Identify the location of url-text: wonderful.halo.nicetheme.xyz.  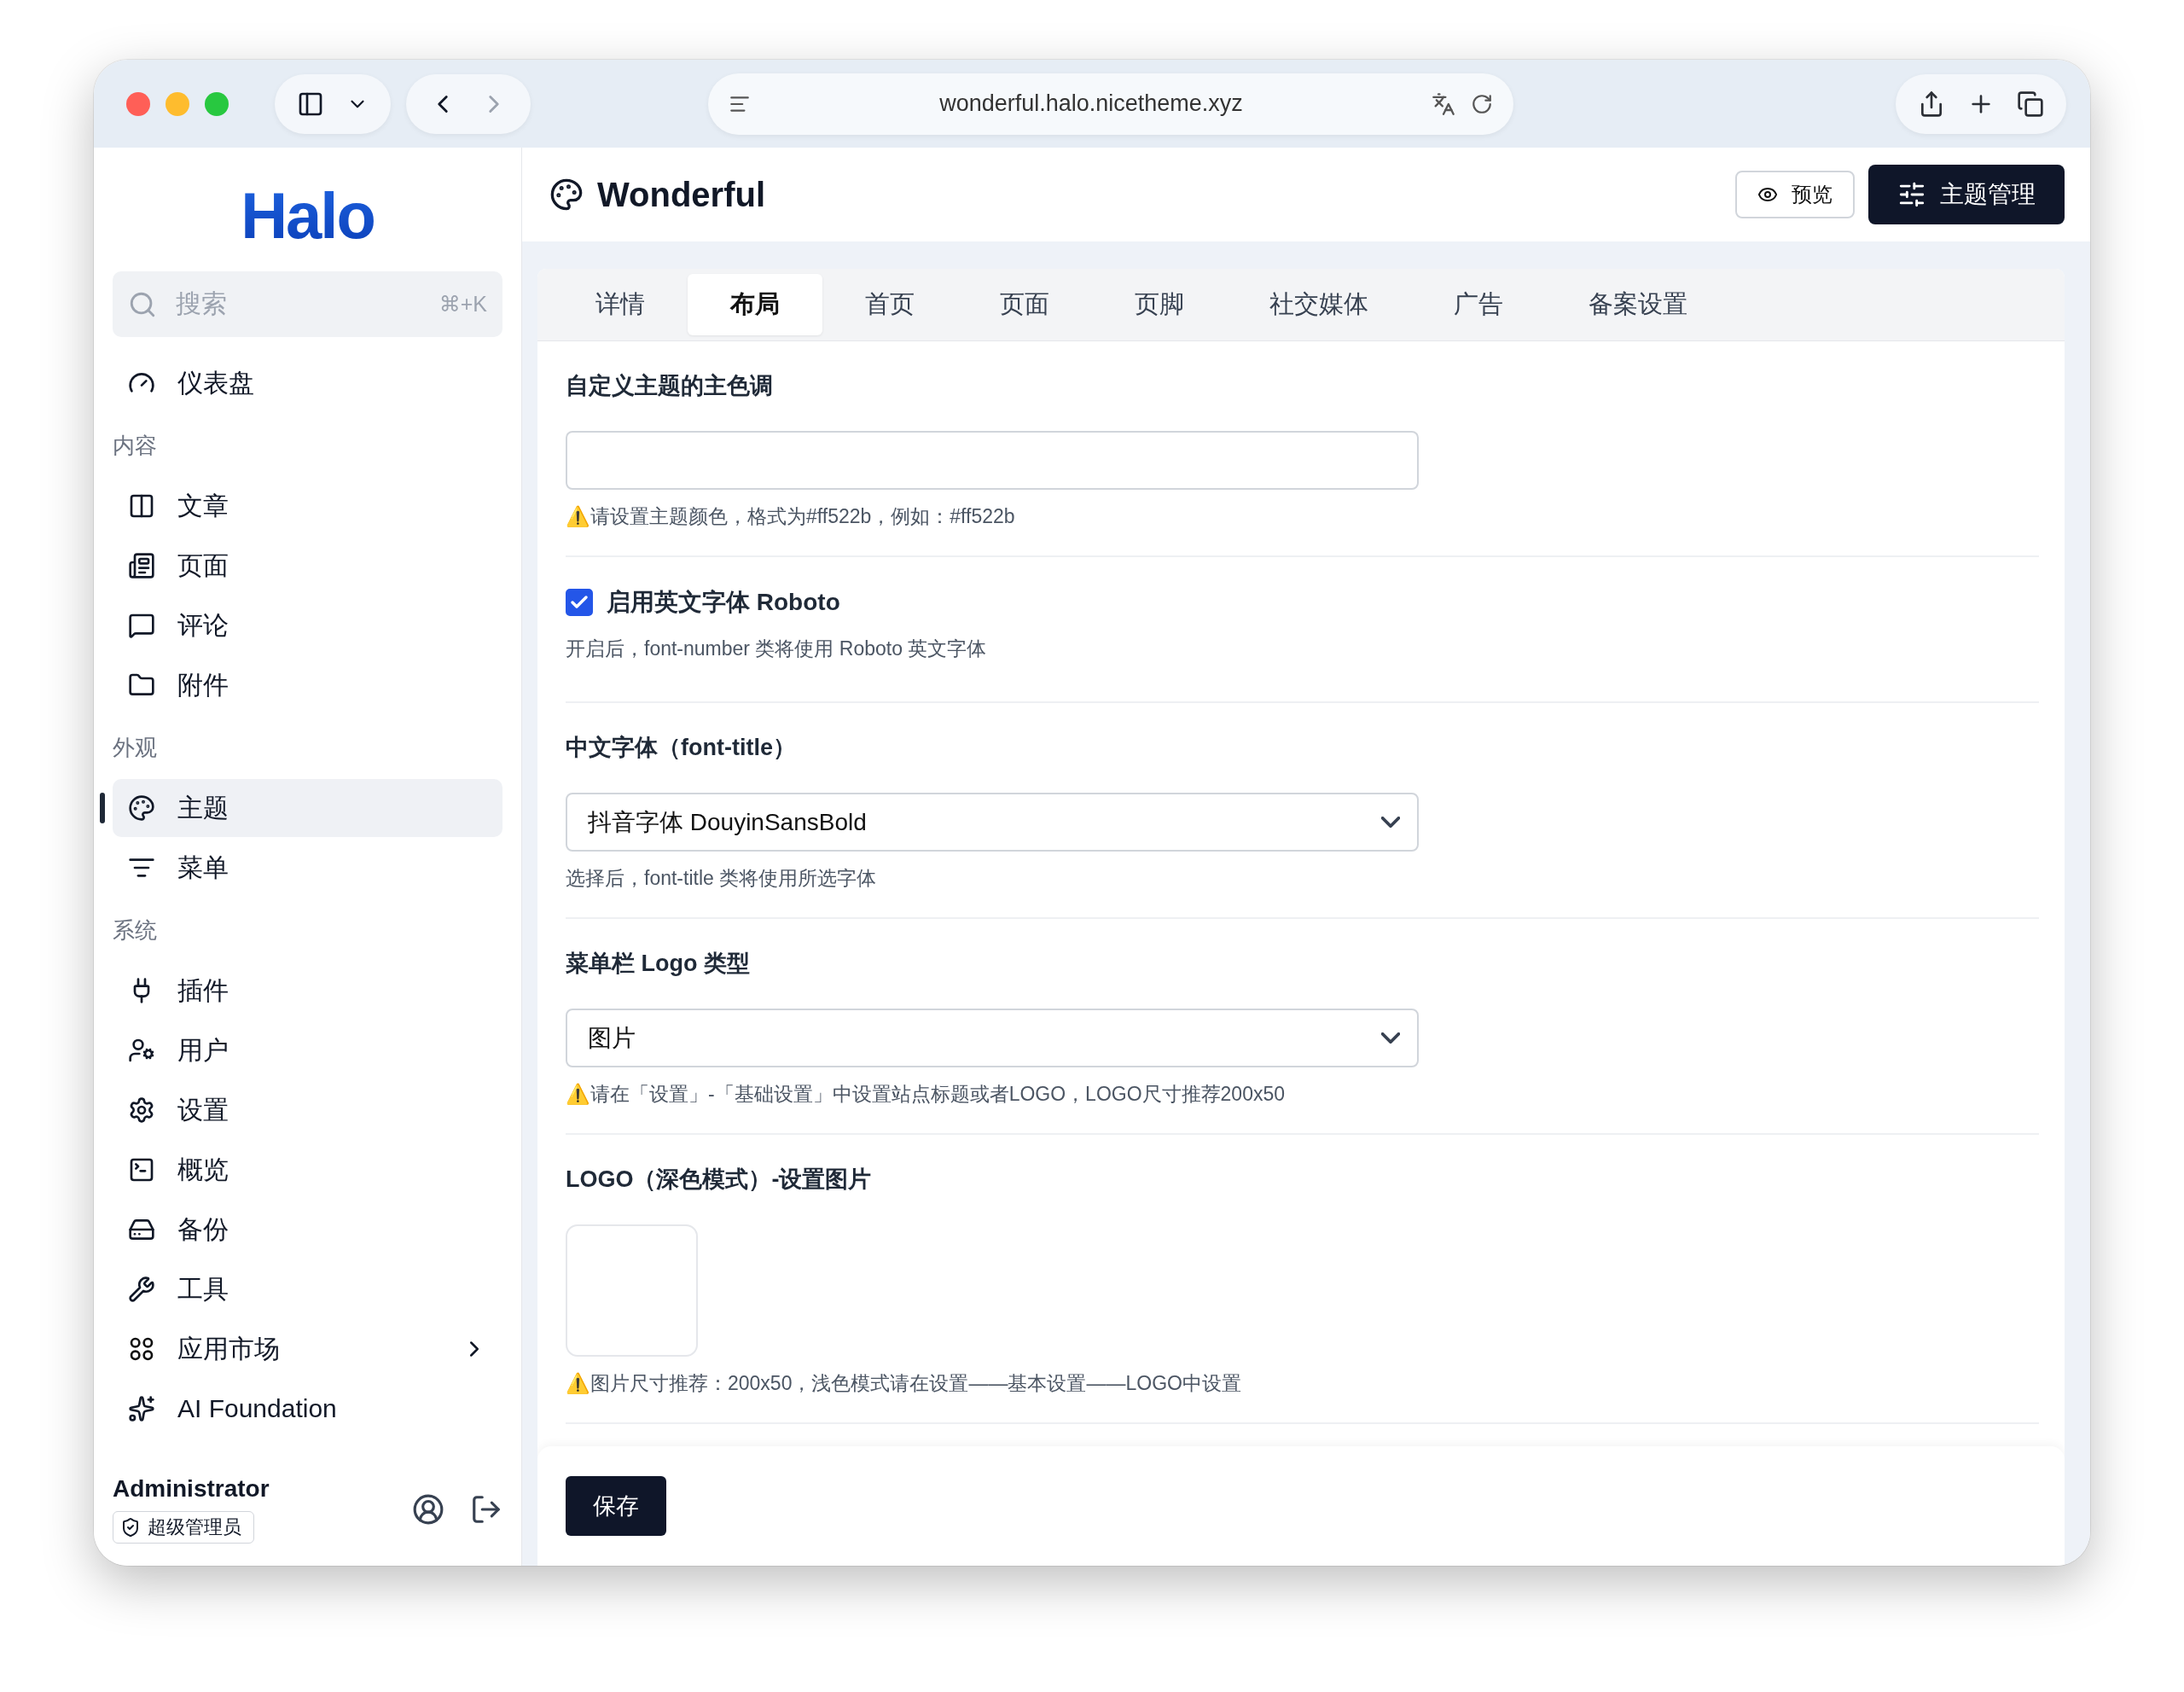
(1091, 103).